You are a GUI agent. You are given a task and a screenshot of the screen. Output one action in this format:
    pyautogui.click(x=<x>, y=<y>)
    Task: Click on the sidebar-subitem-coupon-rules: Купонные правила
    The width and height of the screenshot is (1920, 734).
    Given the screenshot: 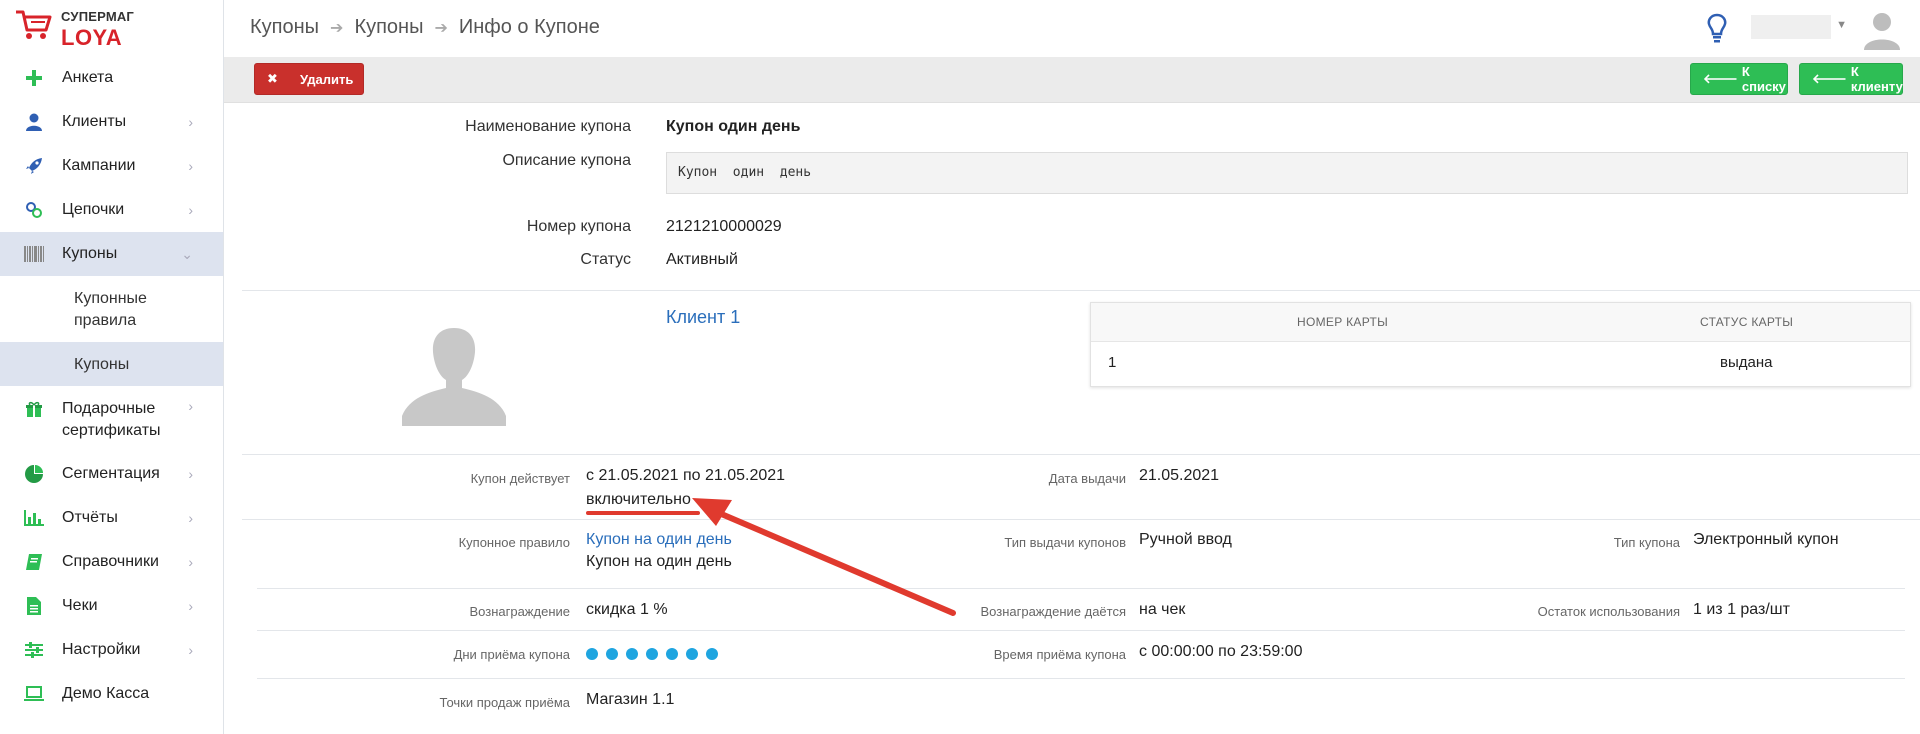 What is the action you would take?
    pyautogui.click(x=111, y=309)
    